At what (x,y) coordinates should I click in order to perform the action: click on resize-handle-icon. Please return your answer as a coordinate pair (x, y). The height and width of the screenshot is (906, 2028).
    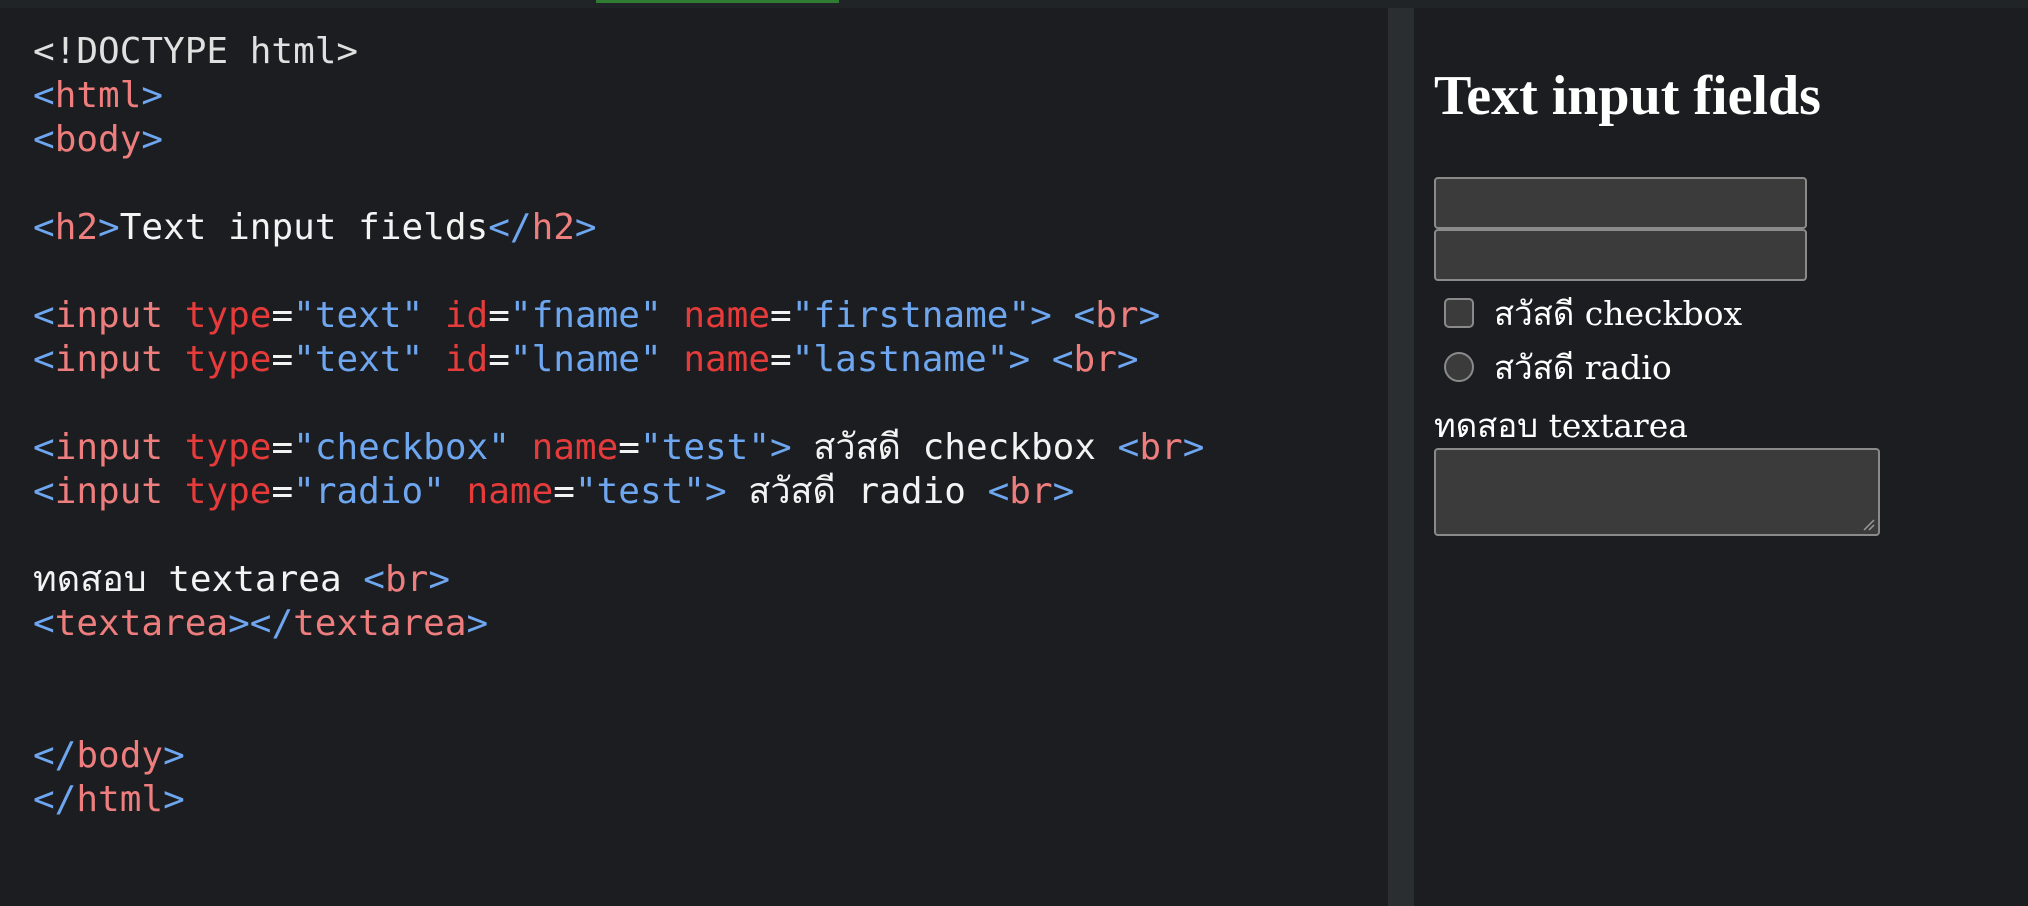
    Looking at the image, I should click on (1868, 524).